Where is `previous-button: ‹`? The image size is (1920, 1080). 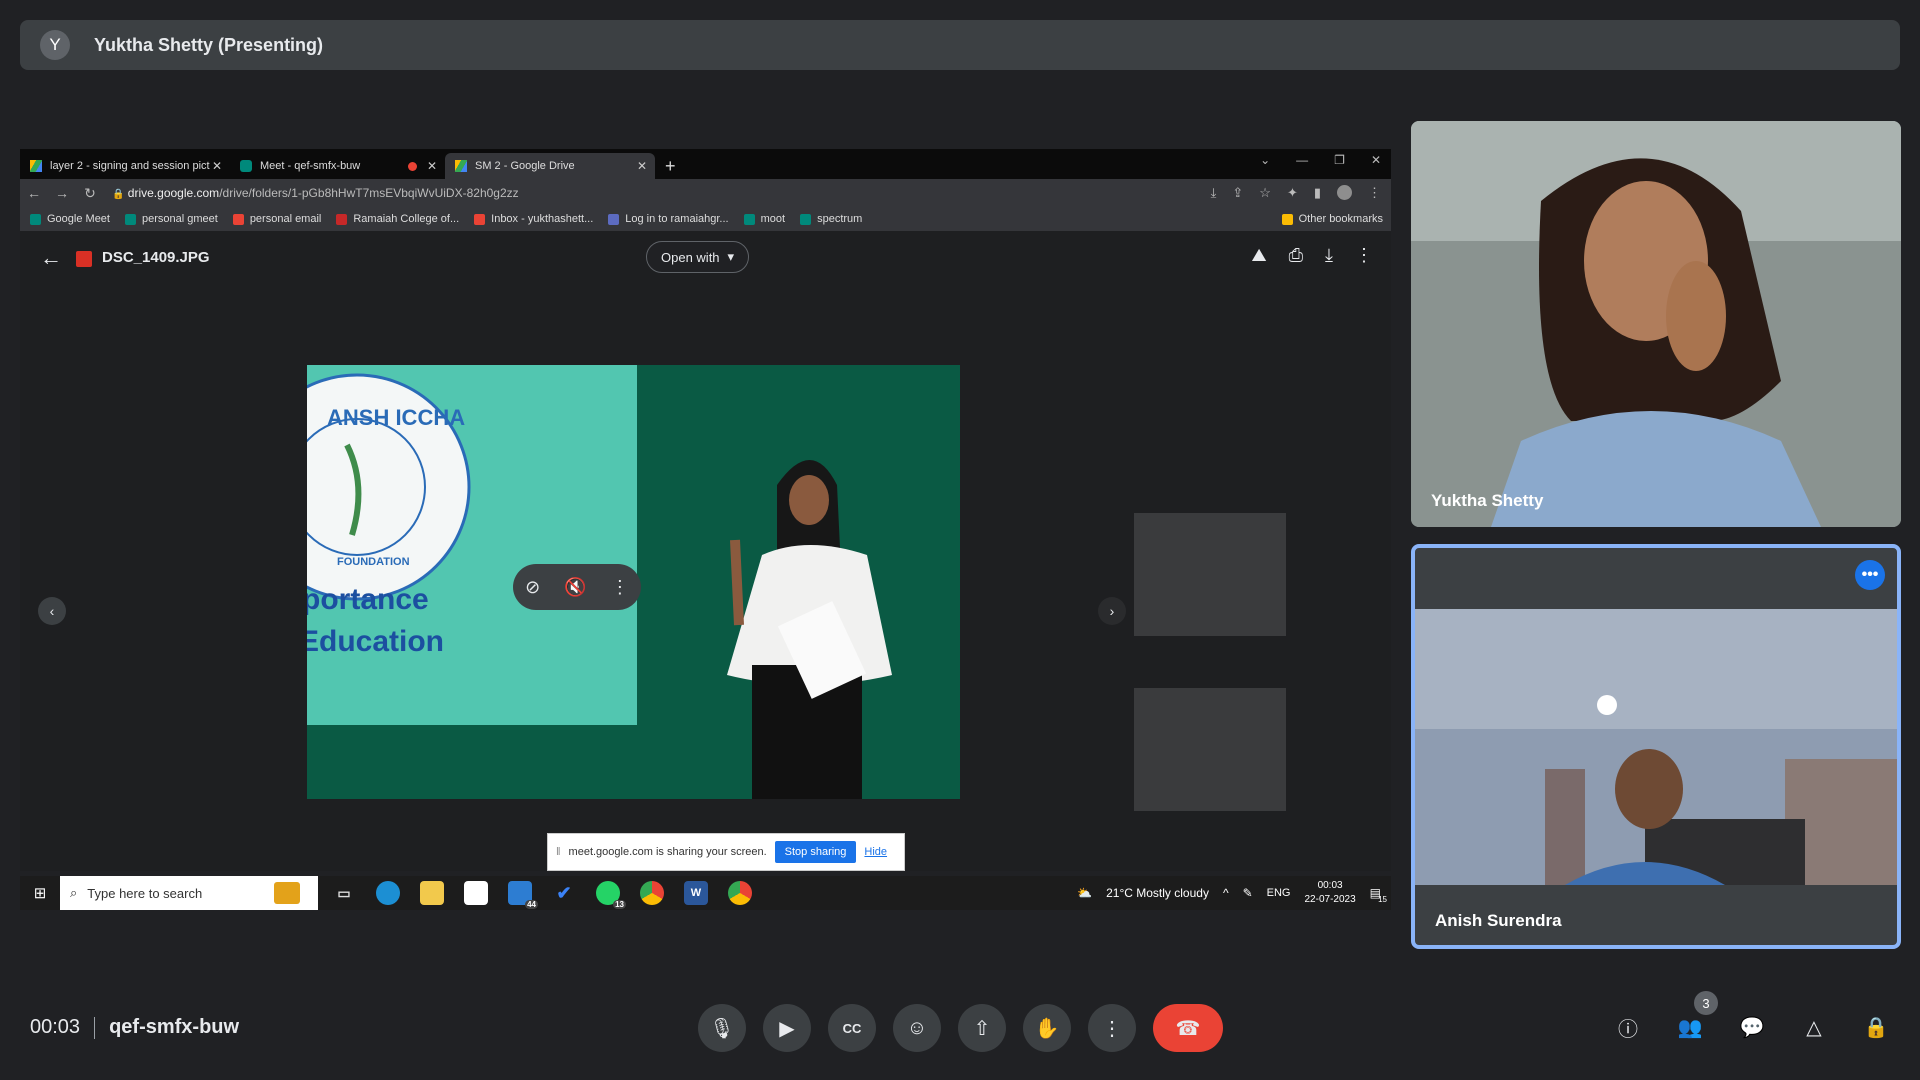
previous-button: ‹ is located at coordinates (52, 611).